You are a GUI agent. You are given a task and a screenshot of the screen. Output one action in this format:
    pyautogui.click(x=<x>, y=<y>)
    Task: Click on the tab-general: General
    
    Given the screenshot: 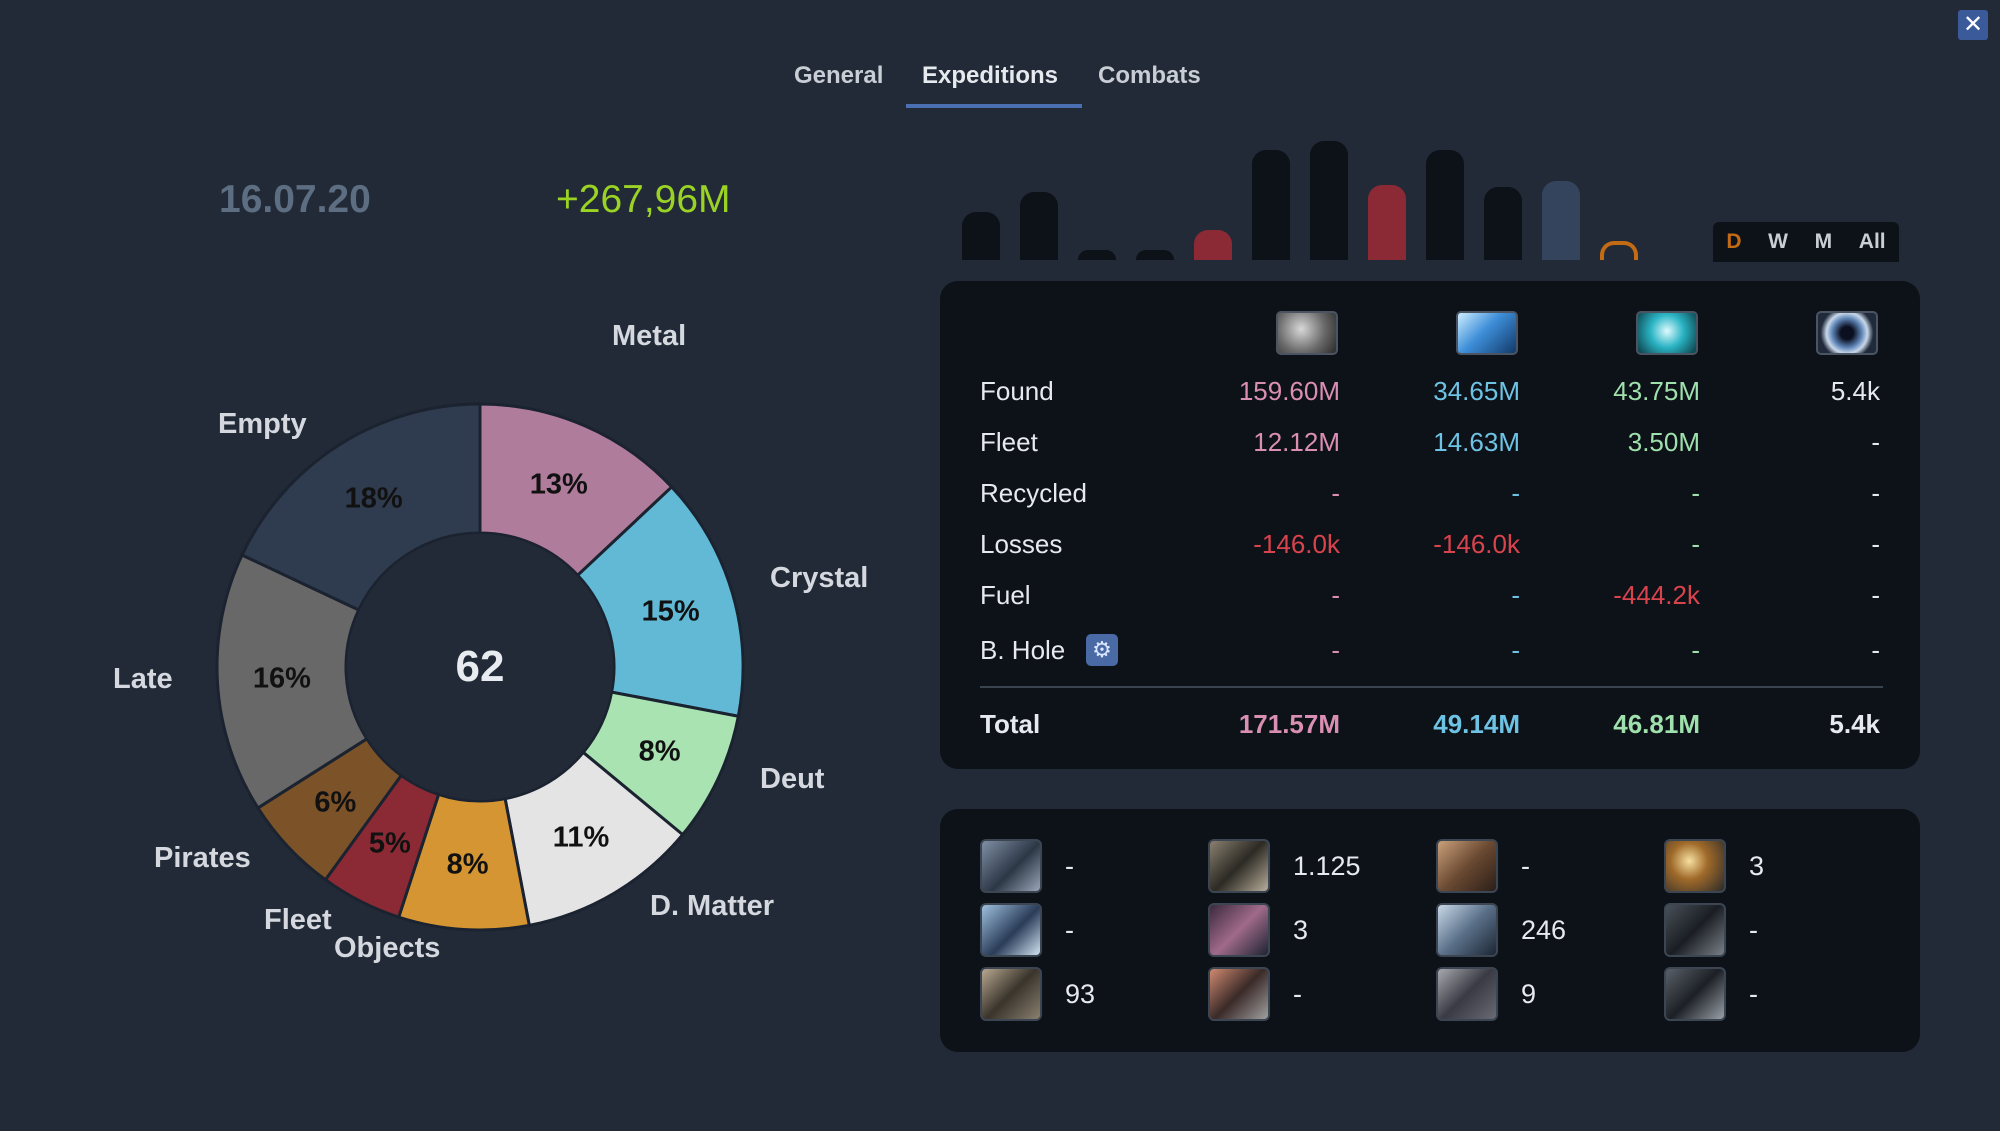 What is the action you would take?
    pyautogui.click(x=838, y=76)
    